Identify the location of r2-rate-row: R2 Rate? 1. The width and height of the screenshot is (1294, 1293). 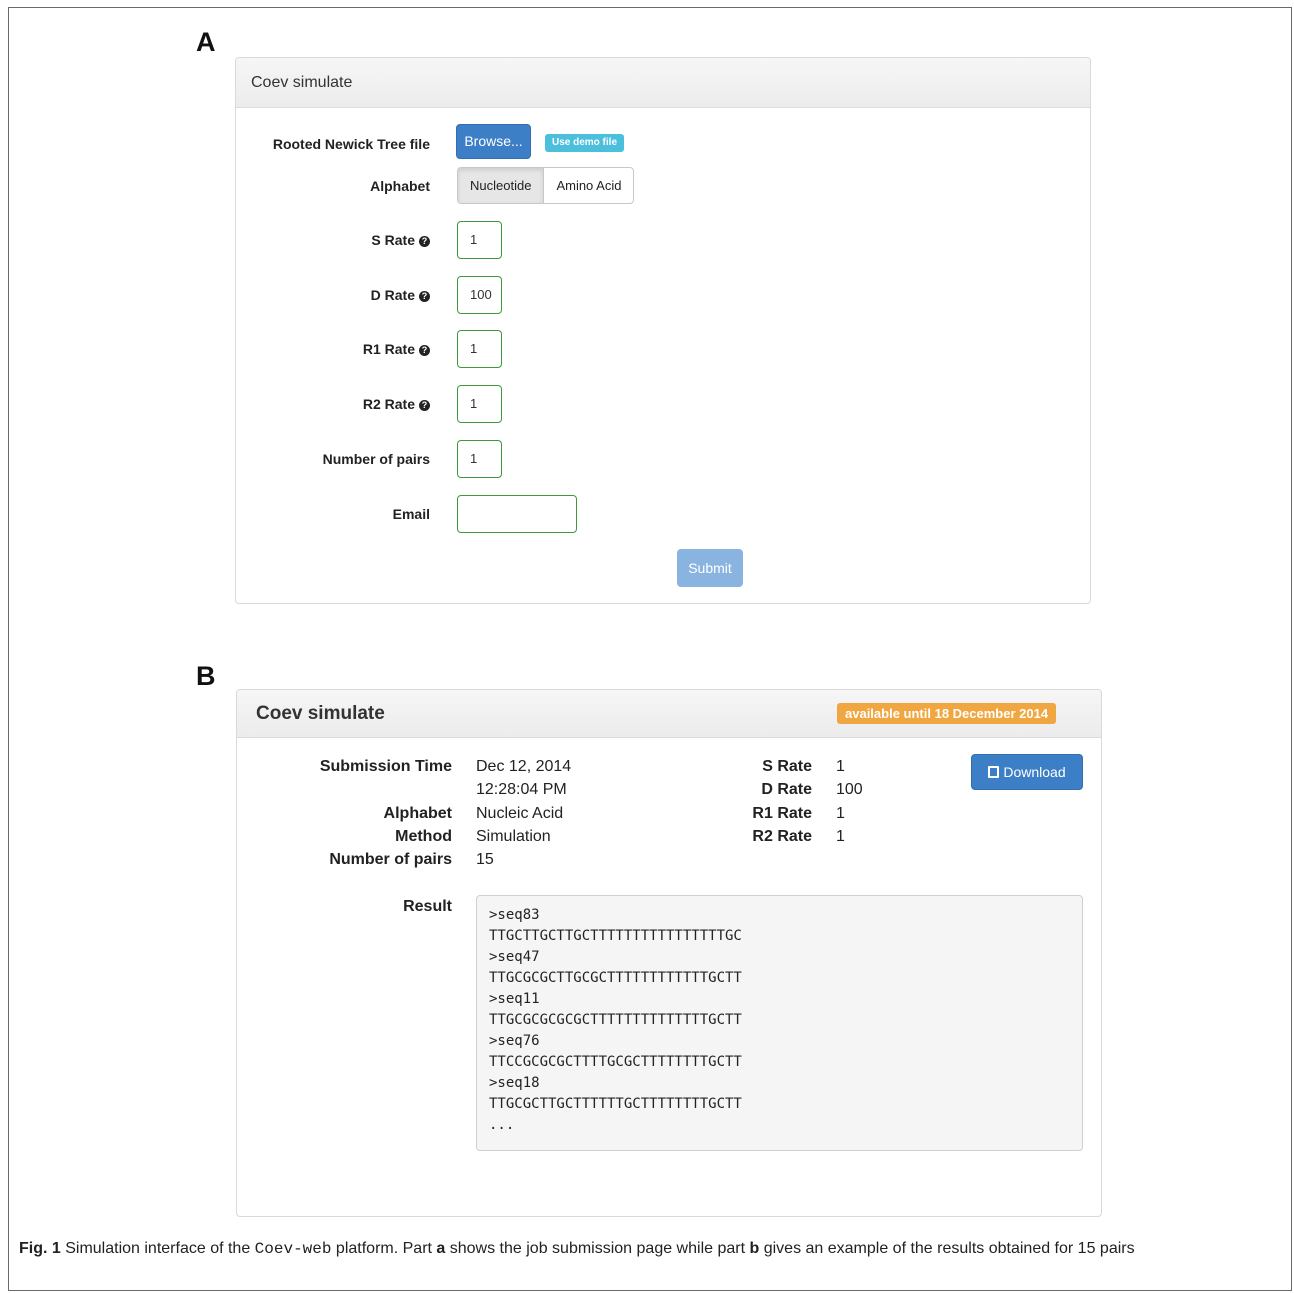
(664, 404).